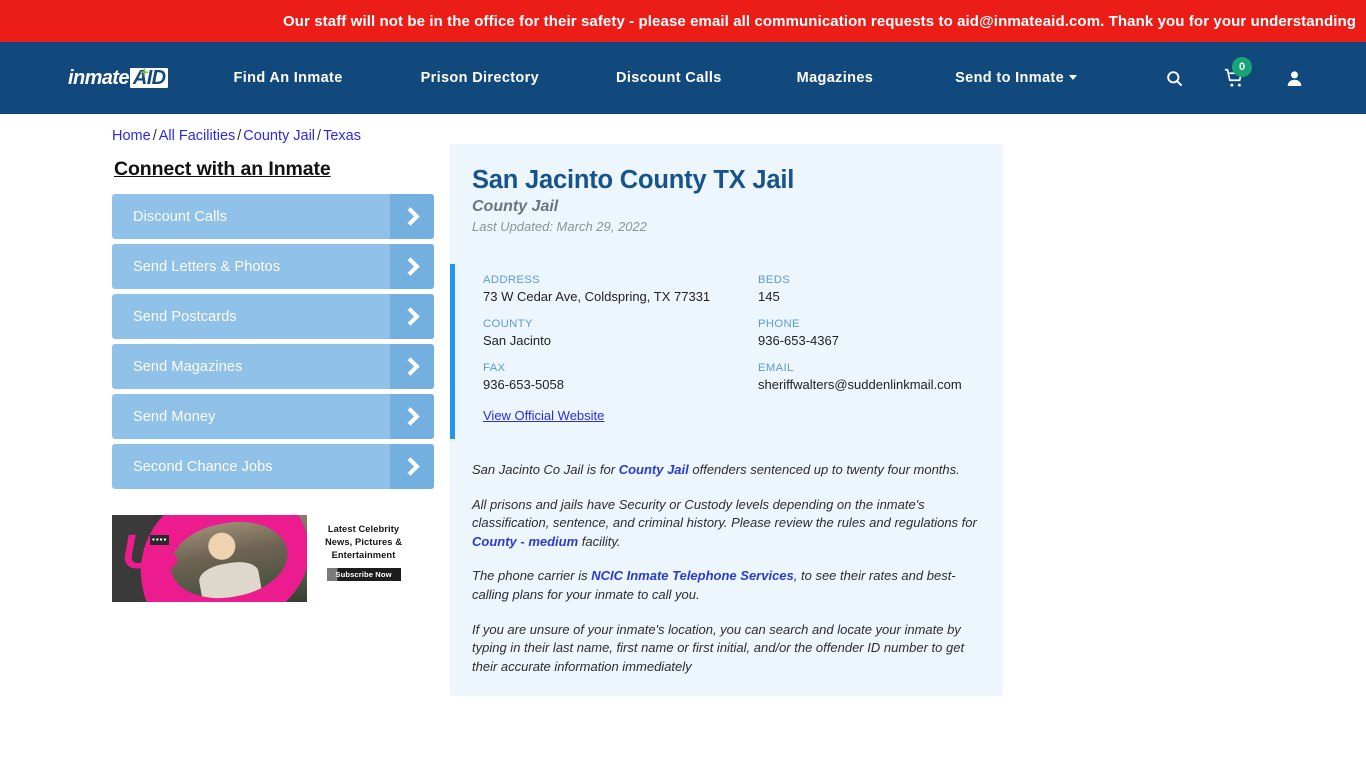  What do you see at coordinates (769, 296) in the screenshot?
I see `info-value-beds: 145` at bounding box center [769, 296].